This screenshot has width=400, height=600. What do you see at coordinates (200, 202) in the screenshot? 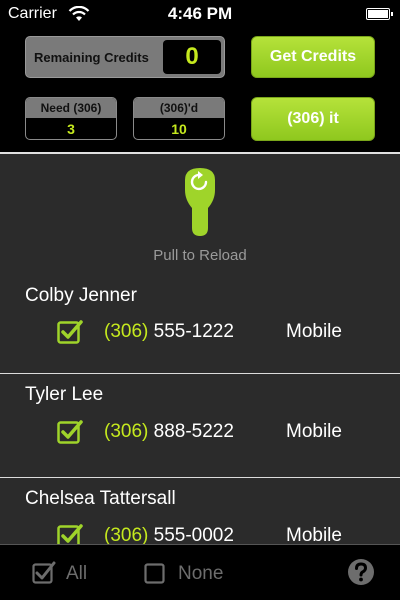
I see `reload-icon` at bounding box center [200, 202].